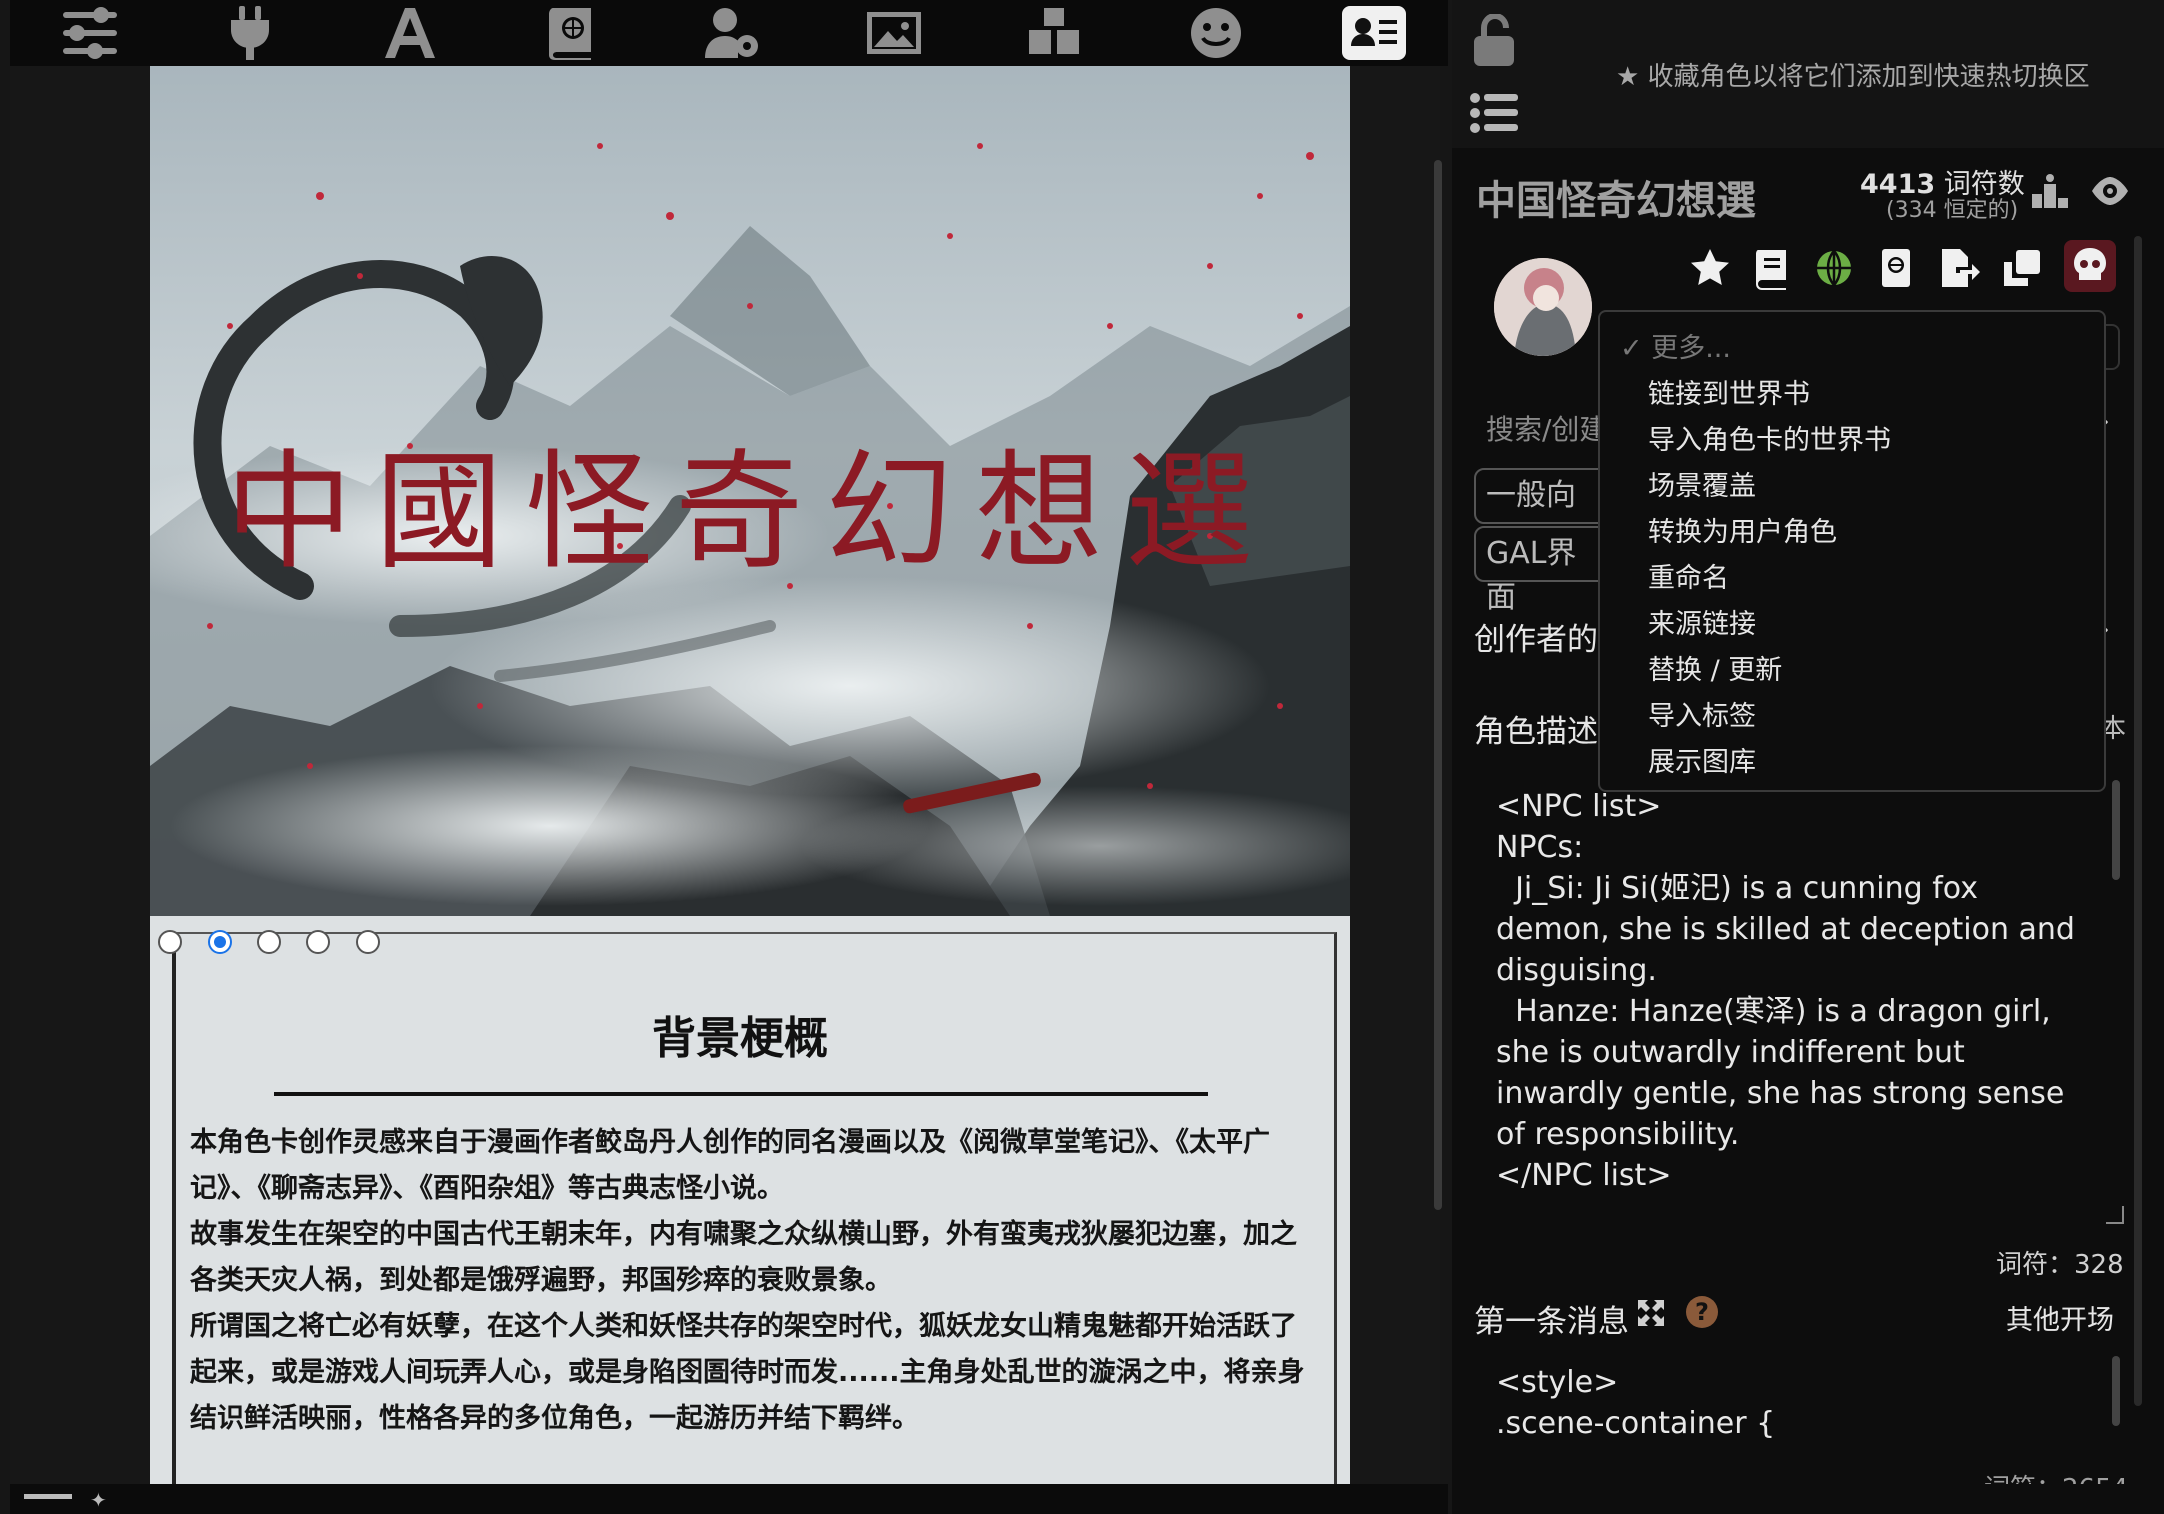 This screenshot has height=1514, width=2164. Describe the element at coordinates (1395, 775) in the screenshot. I see `chat-gutter-right` at that location.